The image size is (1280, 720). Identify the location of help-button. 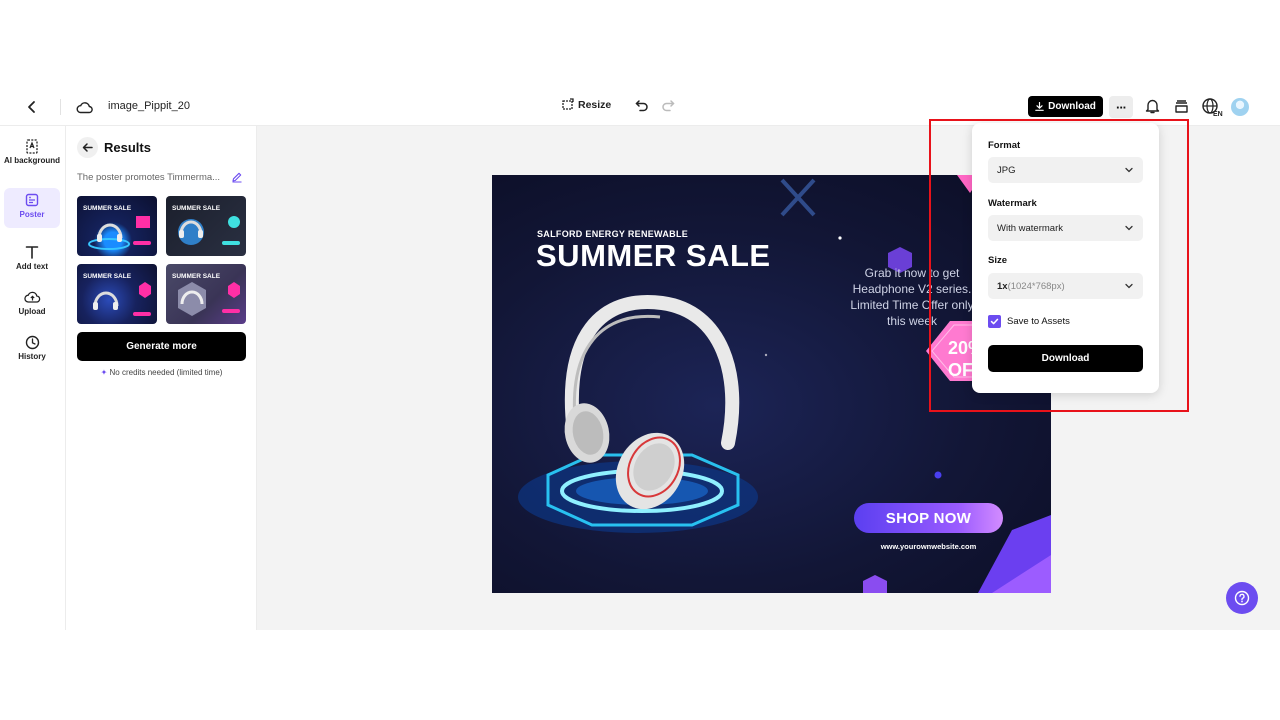
(1242, 598).